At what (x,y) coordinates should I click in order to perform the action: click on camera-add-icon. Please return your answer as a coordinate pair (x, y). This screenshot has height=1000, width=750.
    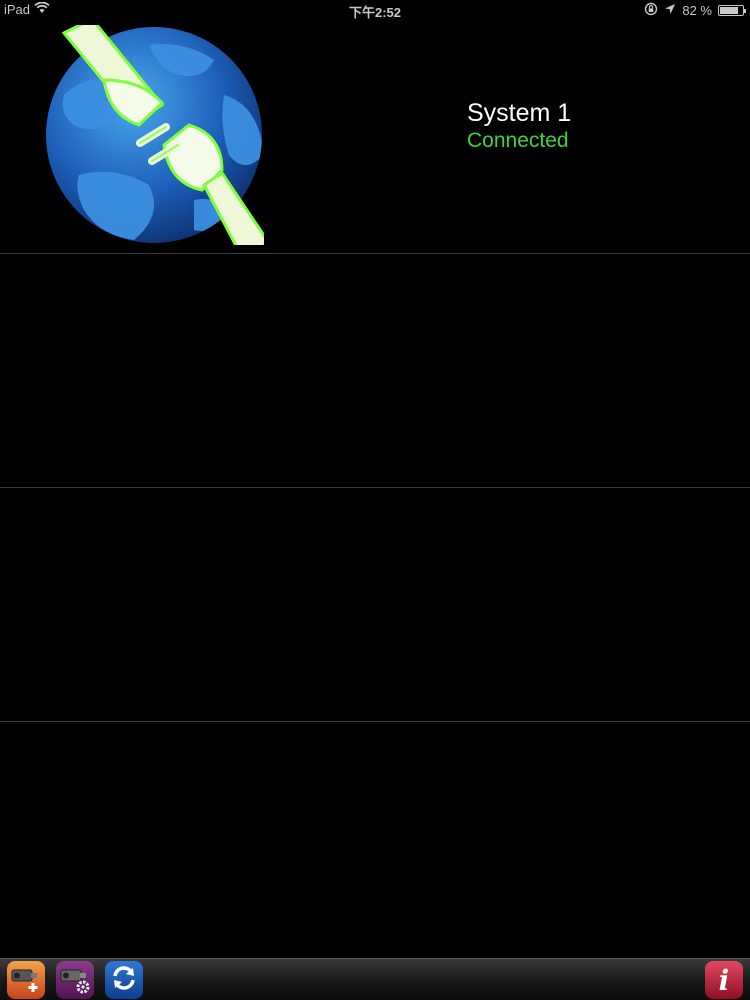
    Looking at the image, I should click on (26, 980).